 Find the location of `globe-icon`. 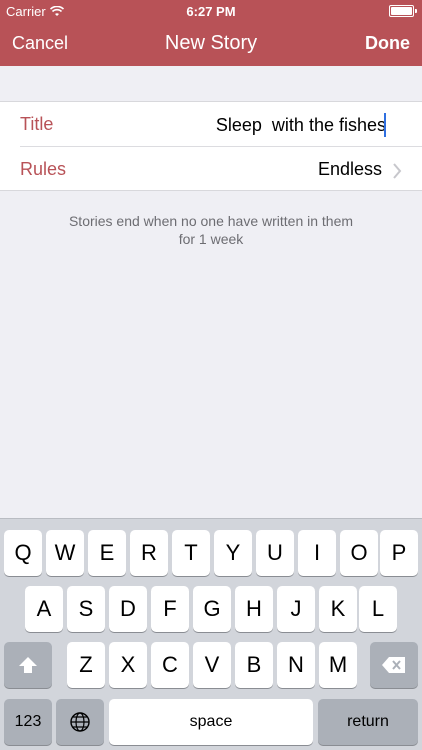

globe-icon is located at coordinates (80, 722).